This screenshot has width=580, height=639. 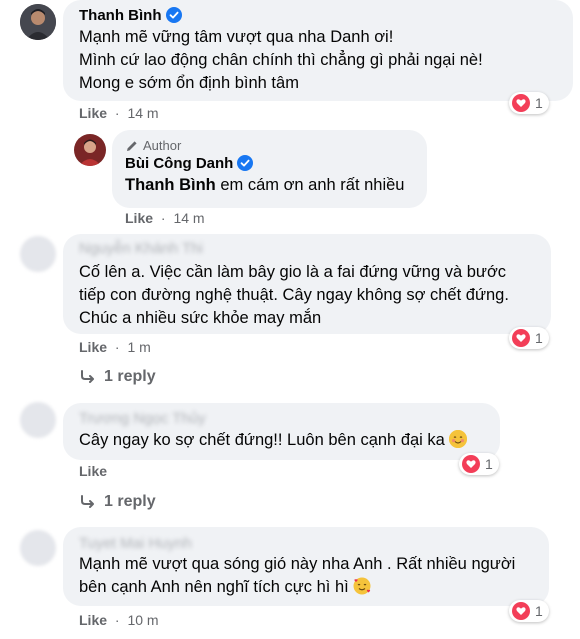 I want to click on comment-line-text: bên cạnh Anh nên nghĩ tích cực hì hì, so click(x=214, y=587).